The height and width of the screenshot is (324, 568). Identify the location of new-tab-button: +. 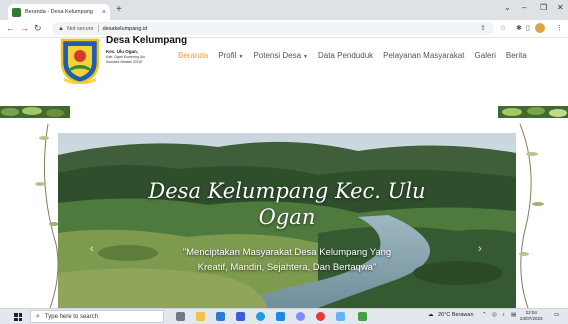
(119, 10).